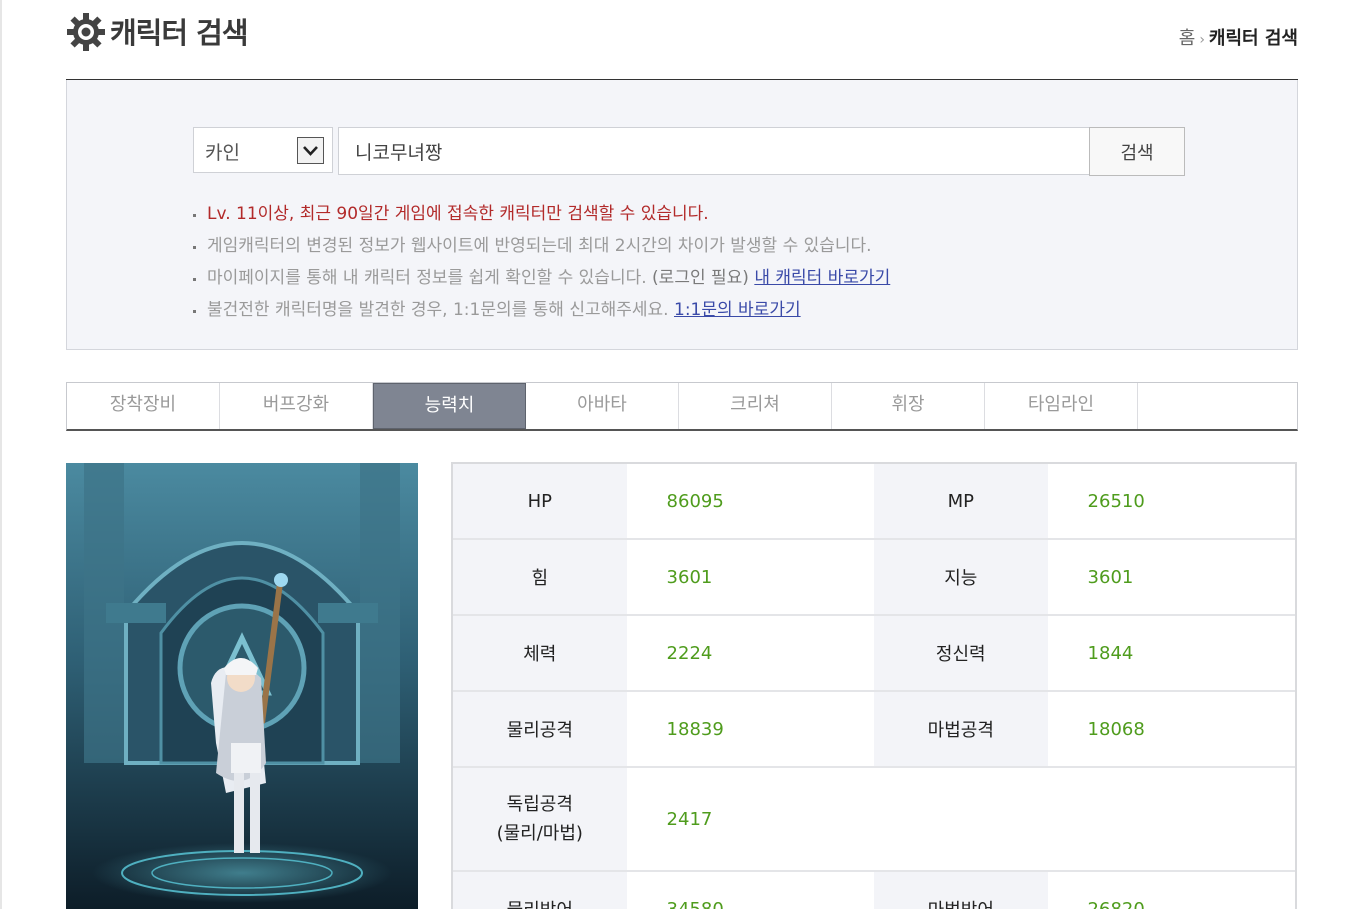 The width and height of the screenshot is (1351, 909). Describe the element at coordinates (961, 501) in the screenshot. I see `stat-label-mp: MP` at that location.